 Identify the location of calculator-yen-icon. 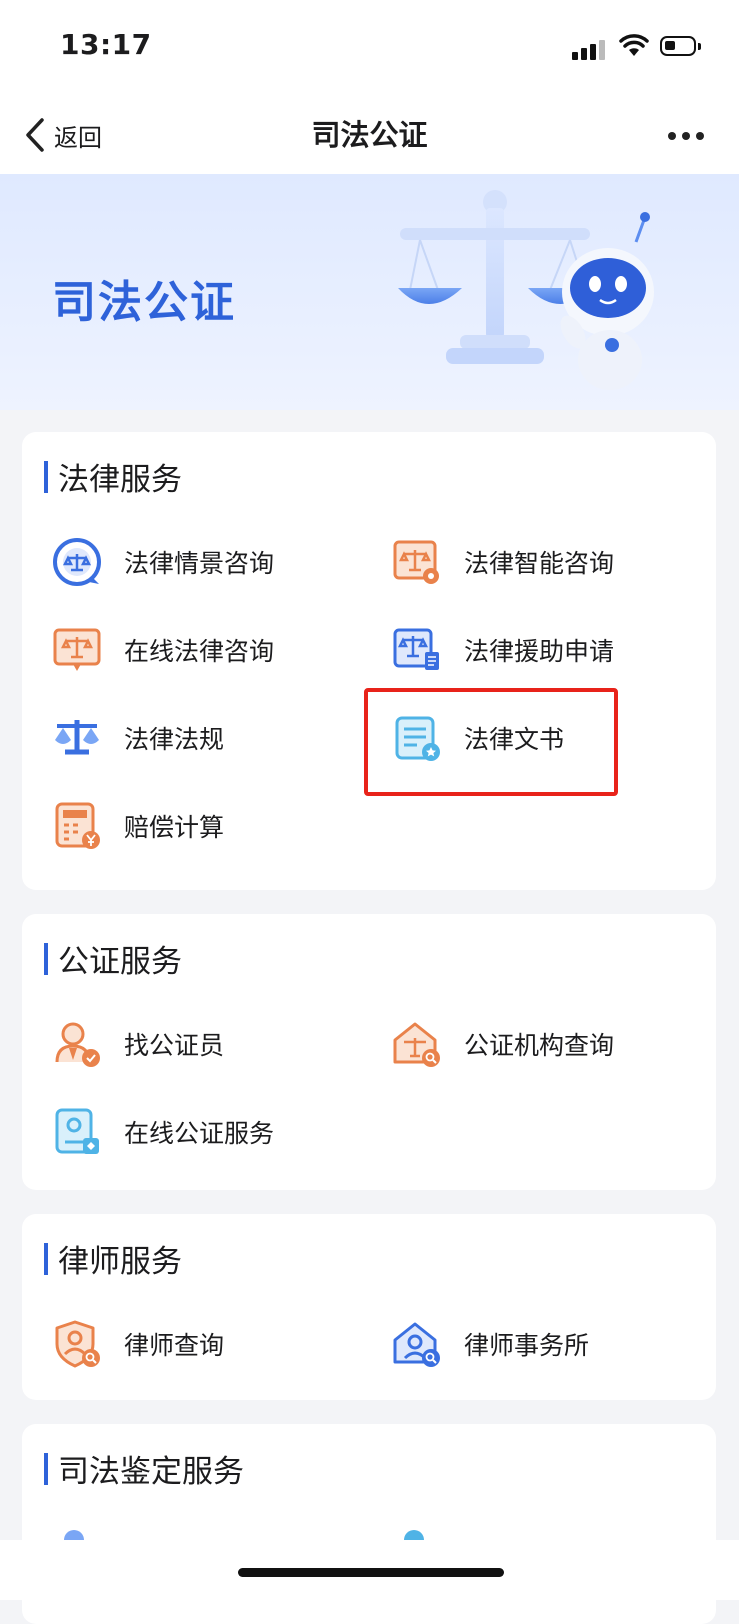
(77, 826).